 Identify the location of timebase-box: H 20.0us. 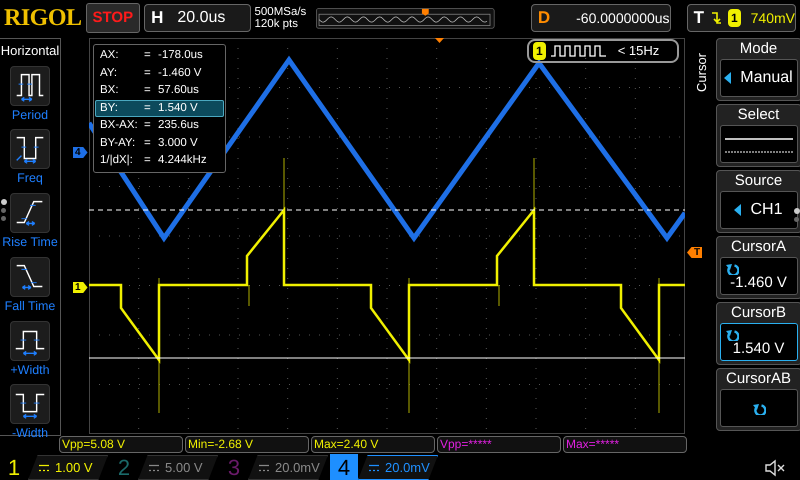
(197, 18).